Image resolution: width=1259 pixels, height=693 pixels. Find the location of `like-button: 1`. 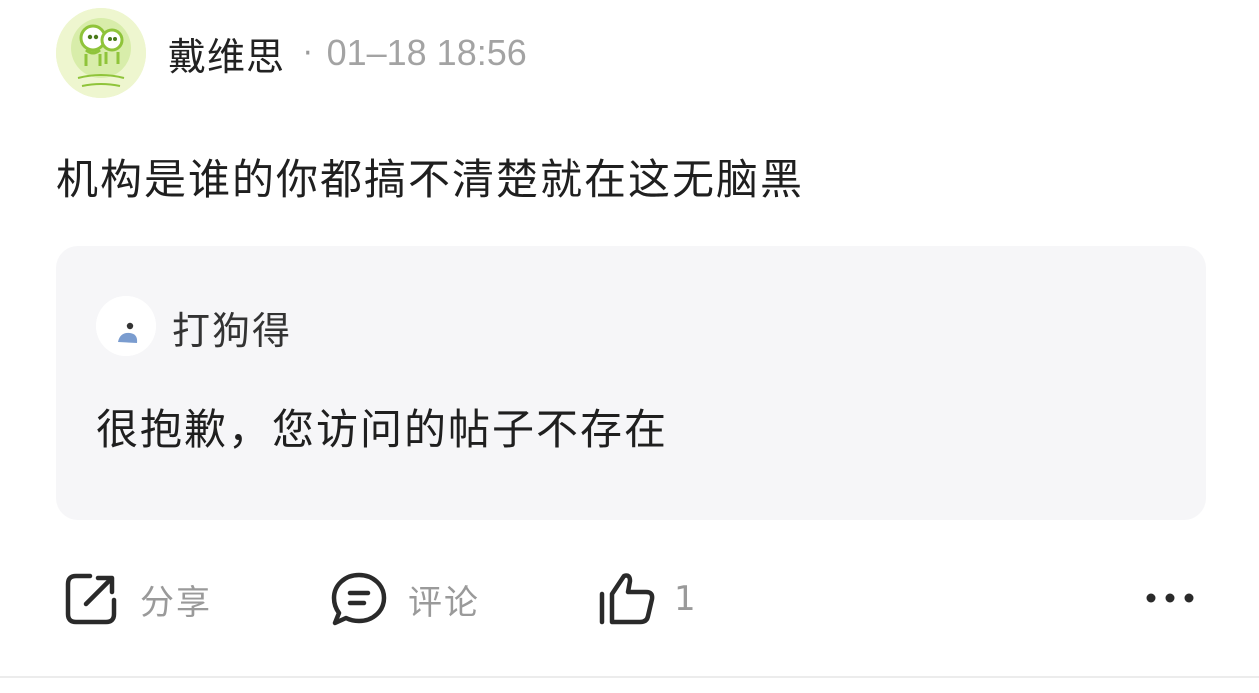

like-button: 1 is located at coordinates (647, 599).